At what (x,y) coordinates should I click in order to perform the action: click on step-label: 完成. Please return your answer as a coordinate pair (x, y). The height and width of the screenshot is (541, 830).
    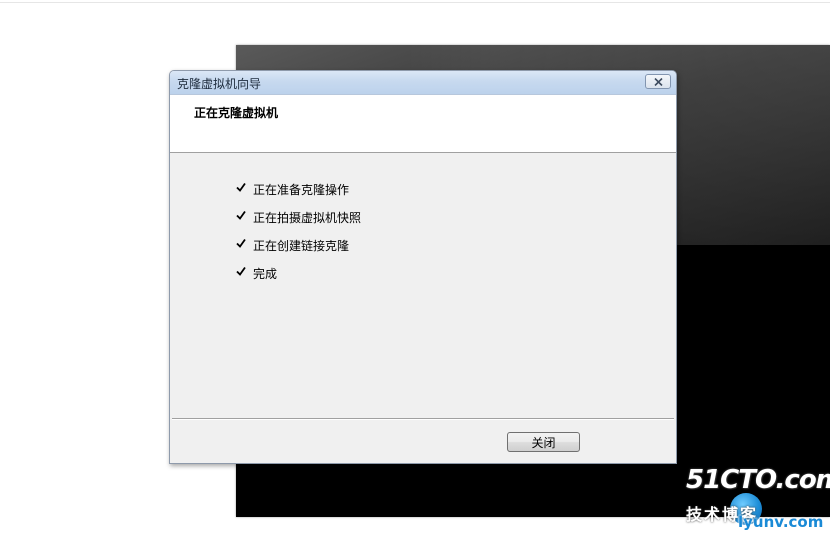
    Looking at the image, I should click on (265, 274).